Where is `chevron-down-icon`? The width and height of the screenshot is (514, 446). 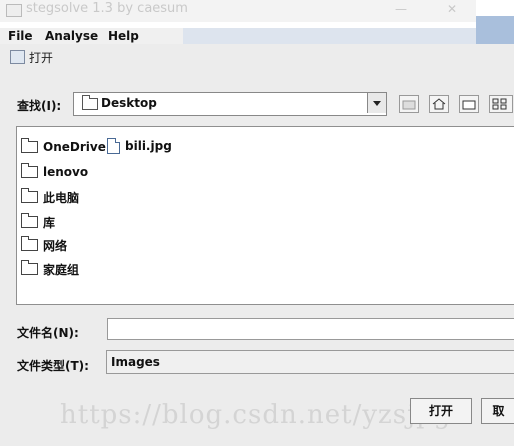
chevron-down-icon is located at coordinates (376, 103).